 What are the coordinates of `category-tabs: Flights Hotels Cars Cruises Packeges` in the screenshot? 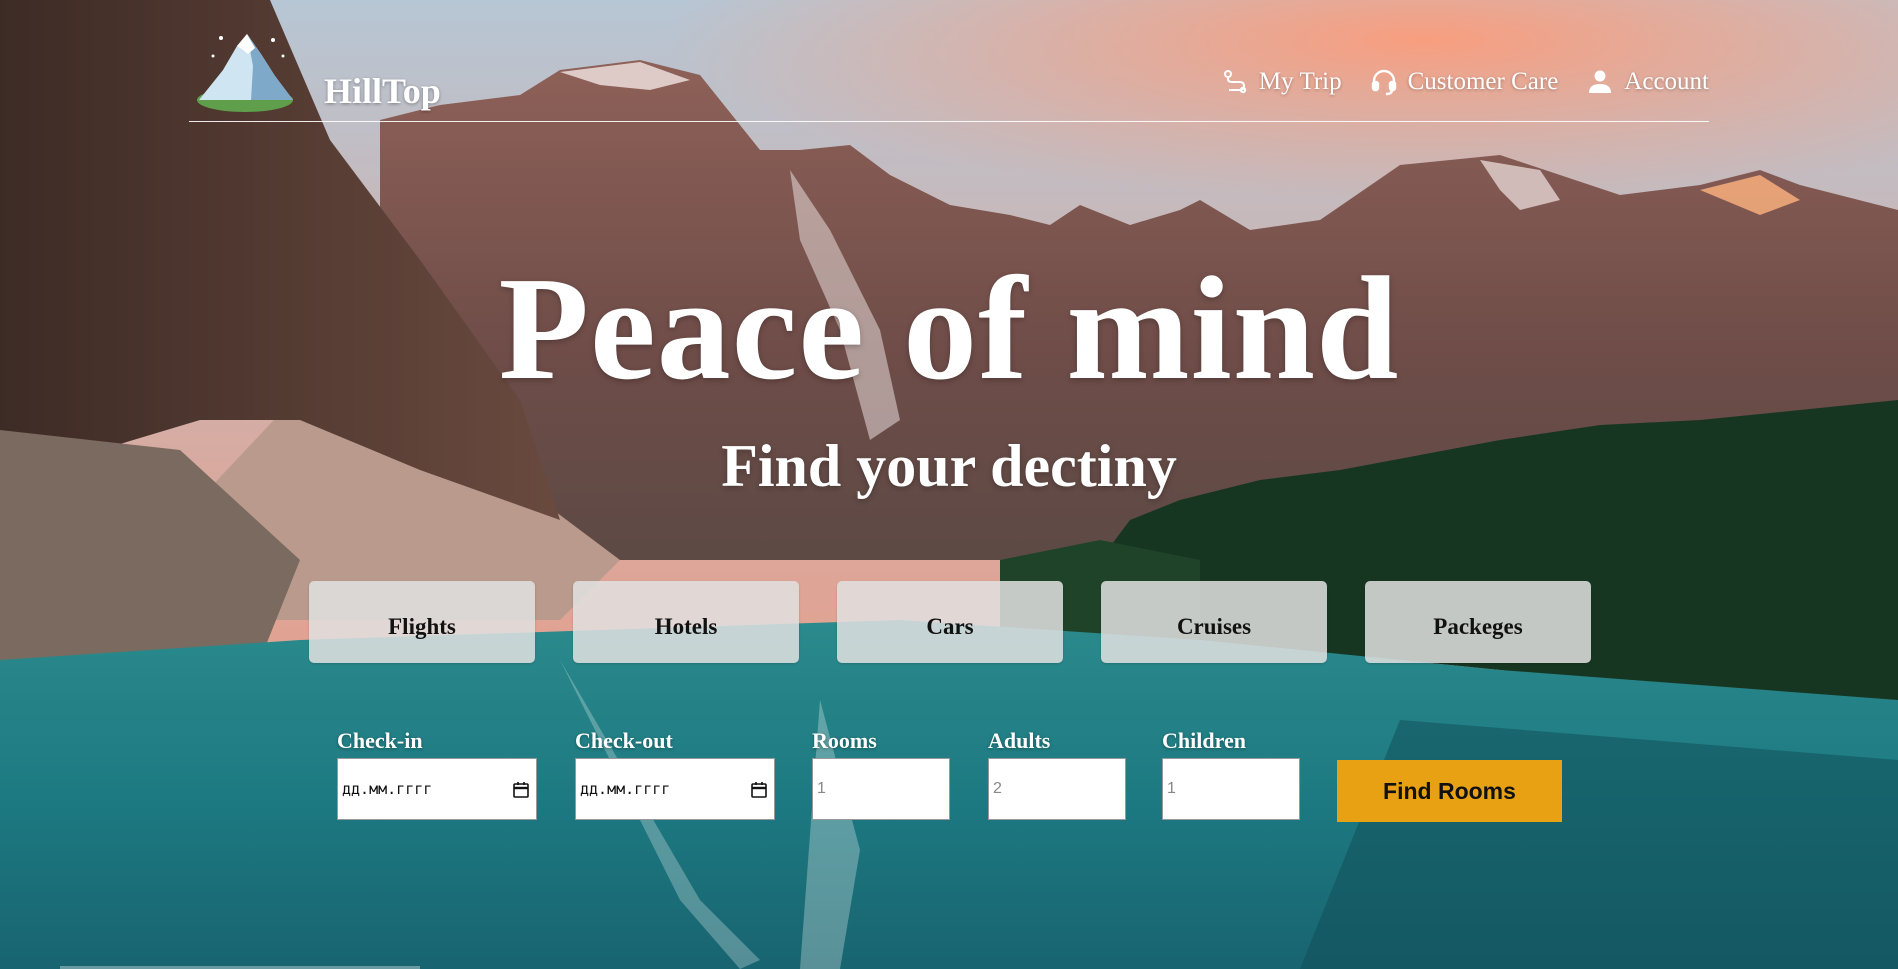 It's located at (950, 622).